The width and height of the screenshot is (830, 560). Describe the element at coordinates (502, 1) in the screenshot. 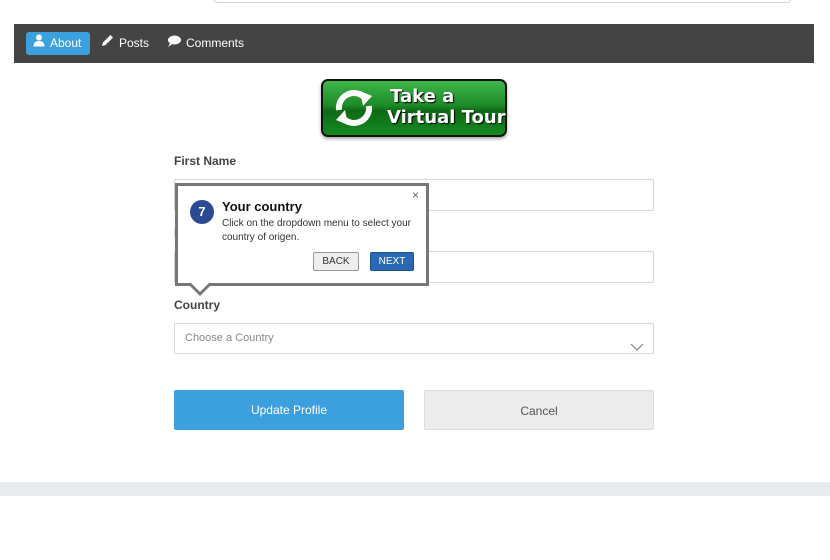

I see `top-search-input` at that location.